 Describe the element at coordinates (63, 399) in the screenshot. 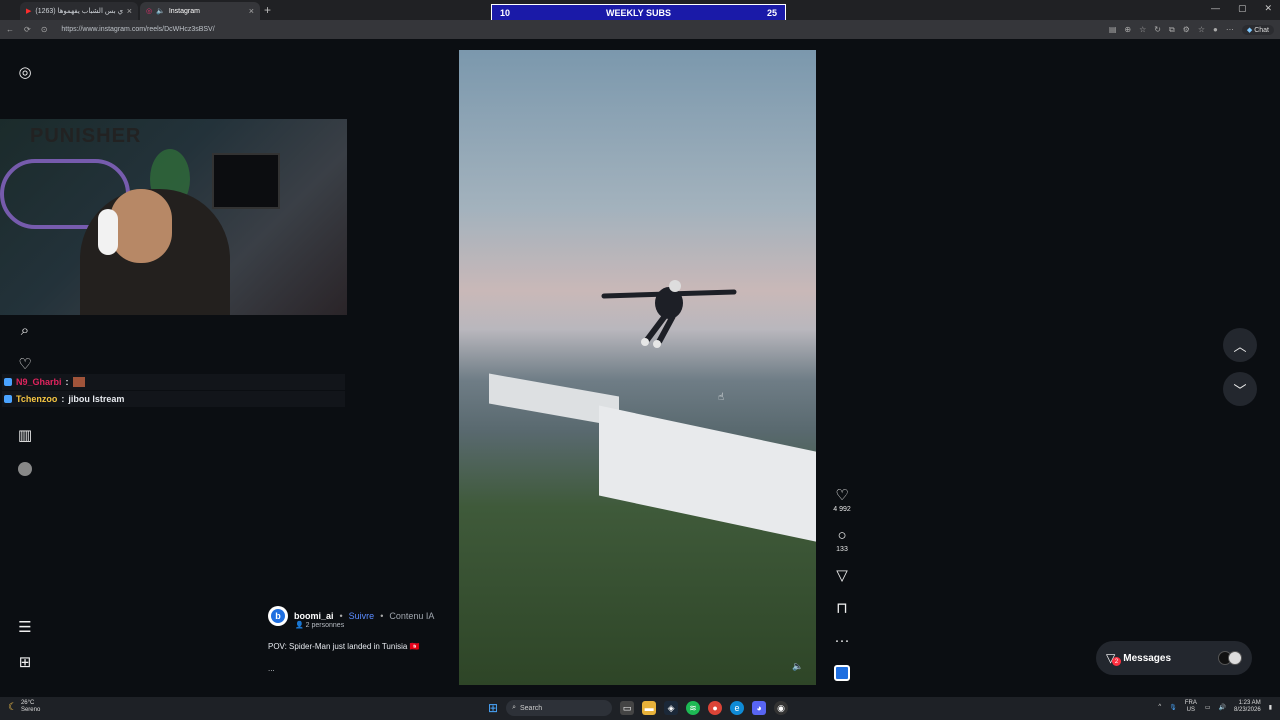

I see `chat-sep: :` at that location.